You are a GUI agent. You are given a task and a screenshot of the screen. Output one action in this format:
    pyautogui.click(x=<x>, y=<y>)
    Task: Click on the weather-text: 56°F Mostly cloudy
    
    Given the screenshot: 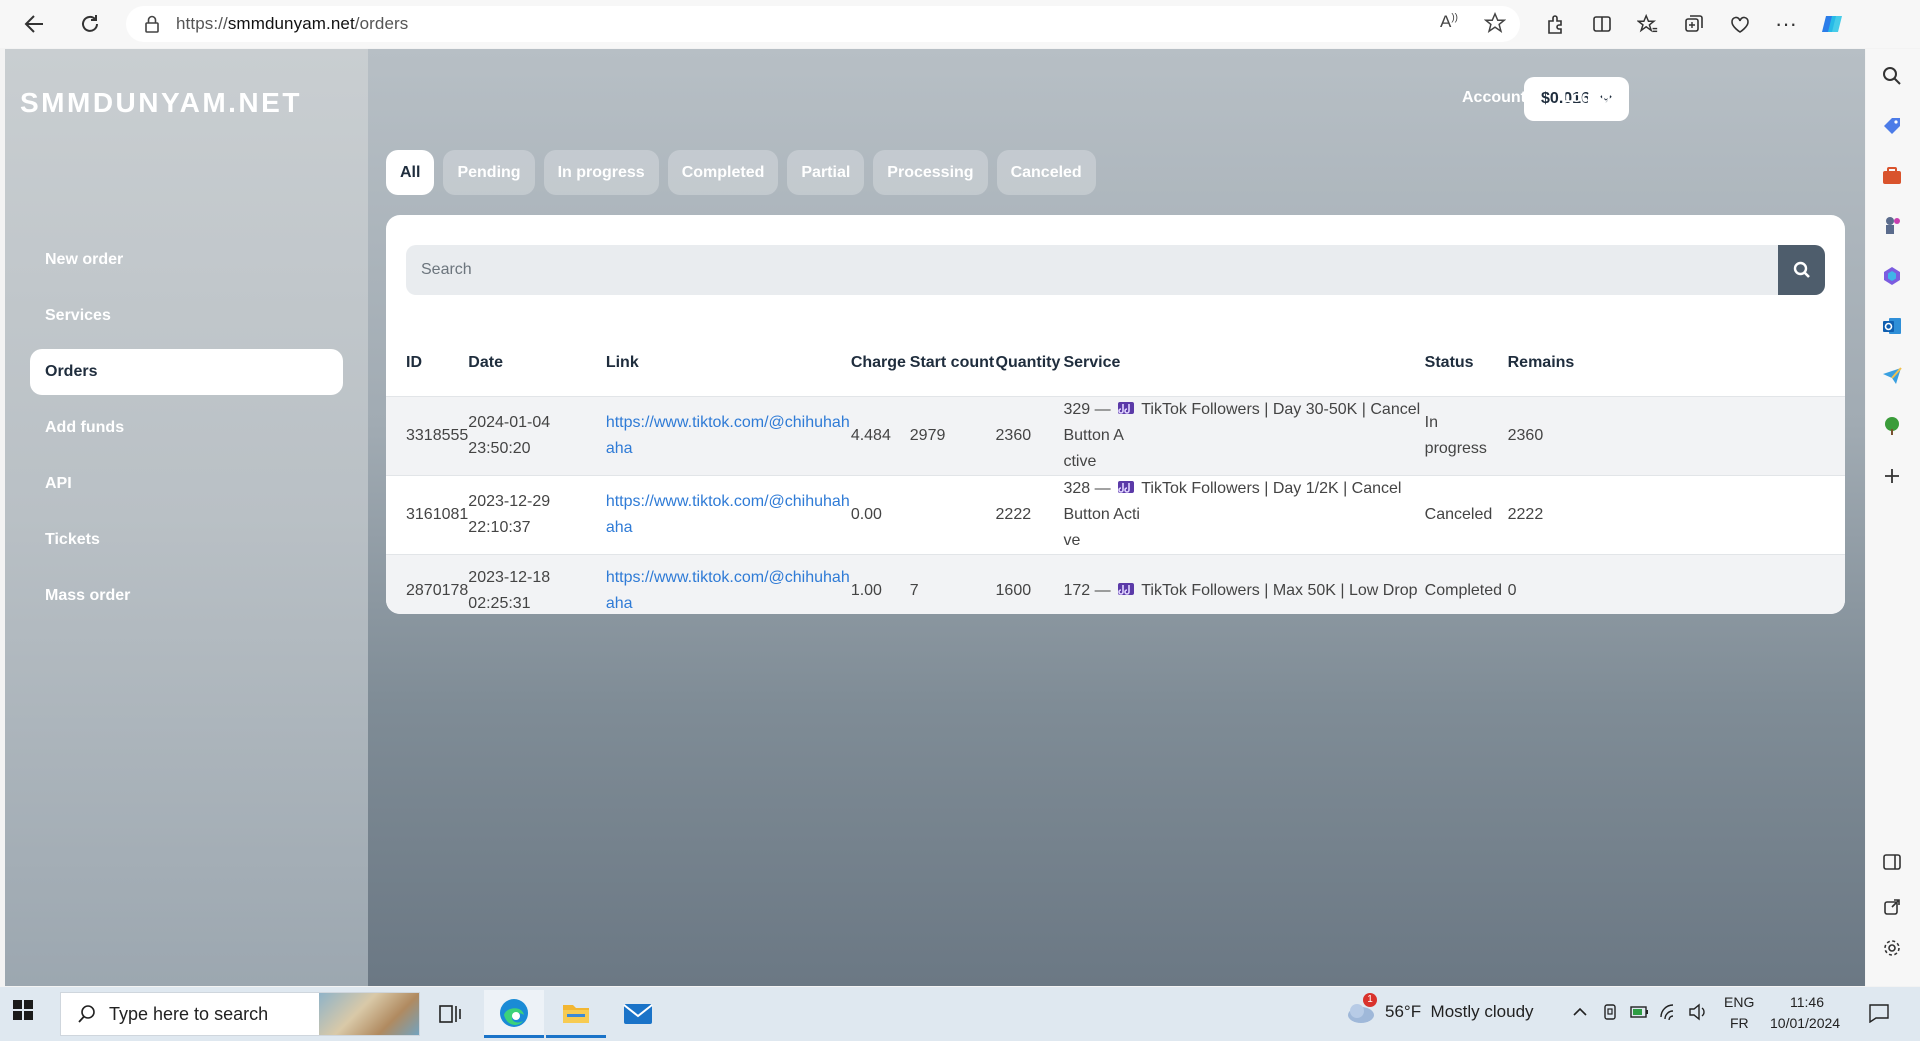 What is the action you would take?
    pyautogui.click(x=1459, y=1011)
    